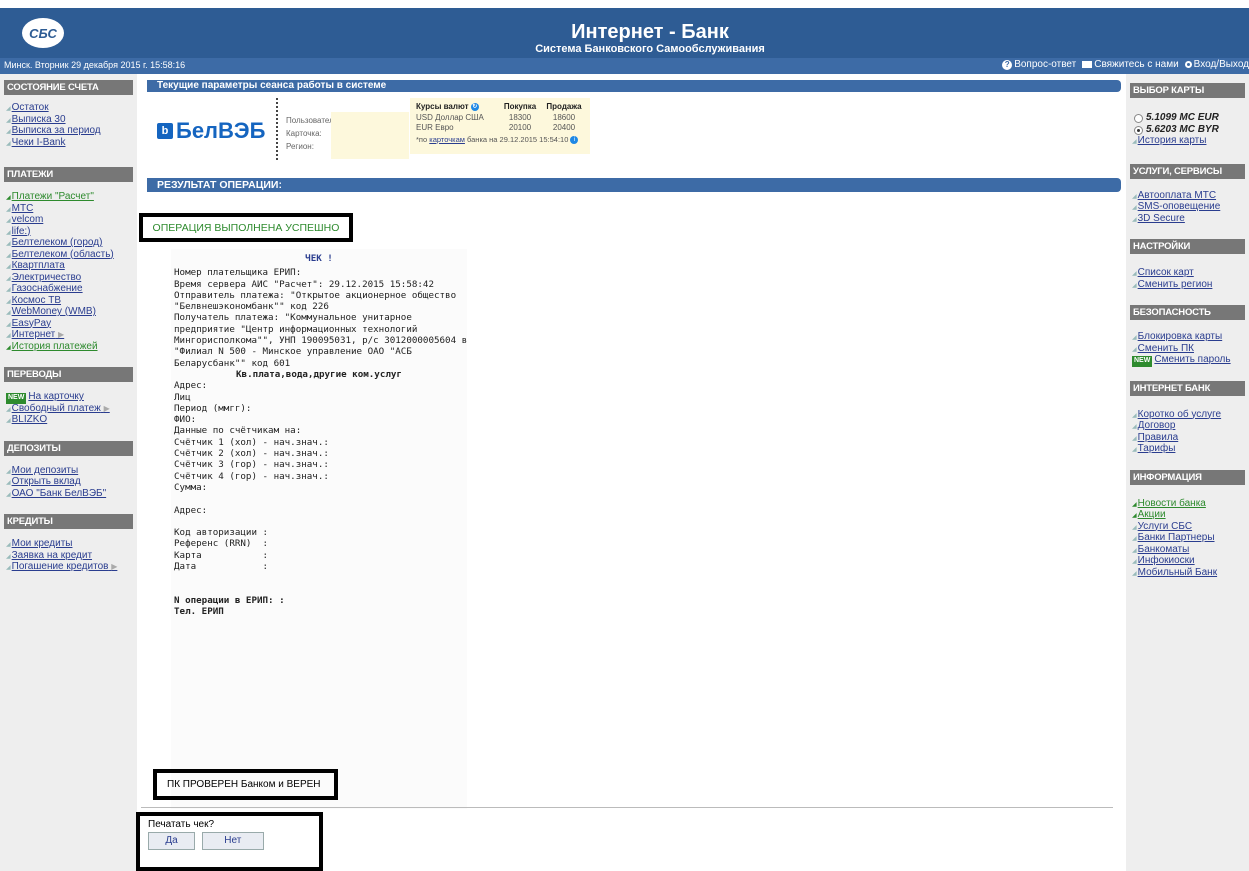 The width and height of the screenshot is (1249, 871). What do you see at coordinates (71, 197) in the screenshot?
I see `nav-raschet-payments: Платежи "Расчет"` at bounding box center [71, 197].